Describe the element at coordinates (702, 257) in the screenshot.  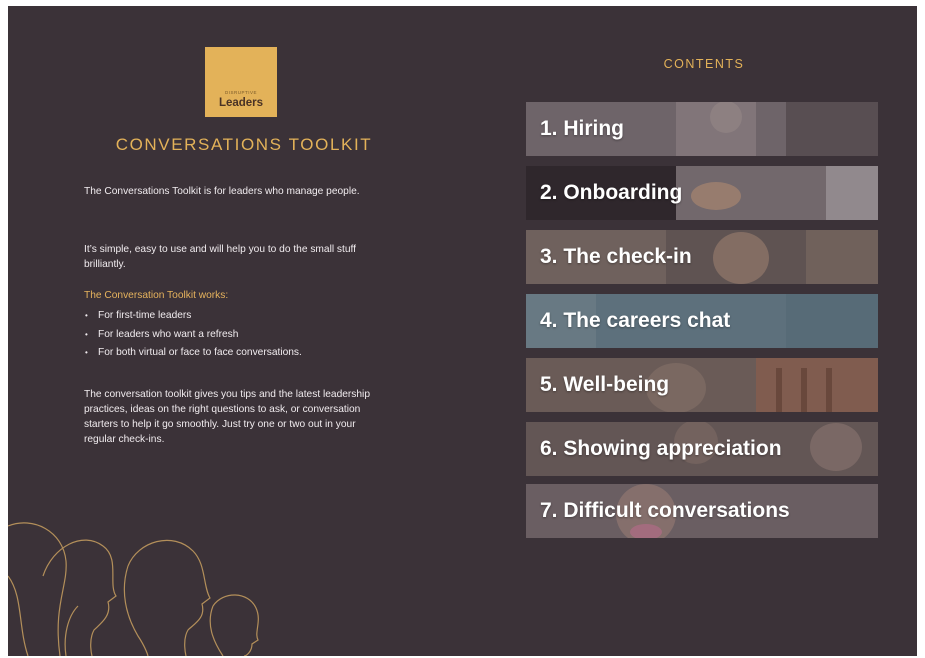
I see `contents-item-check-in: 3. The check-in` at that location.